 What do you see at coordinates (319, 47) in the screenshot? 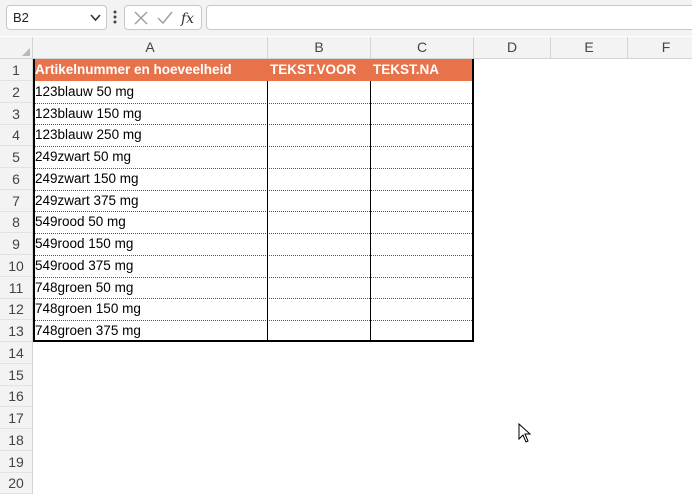
I see `column-header-b: B` at bounding box center [319, 47].